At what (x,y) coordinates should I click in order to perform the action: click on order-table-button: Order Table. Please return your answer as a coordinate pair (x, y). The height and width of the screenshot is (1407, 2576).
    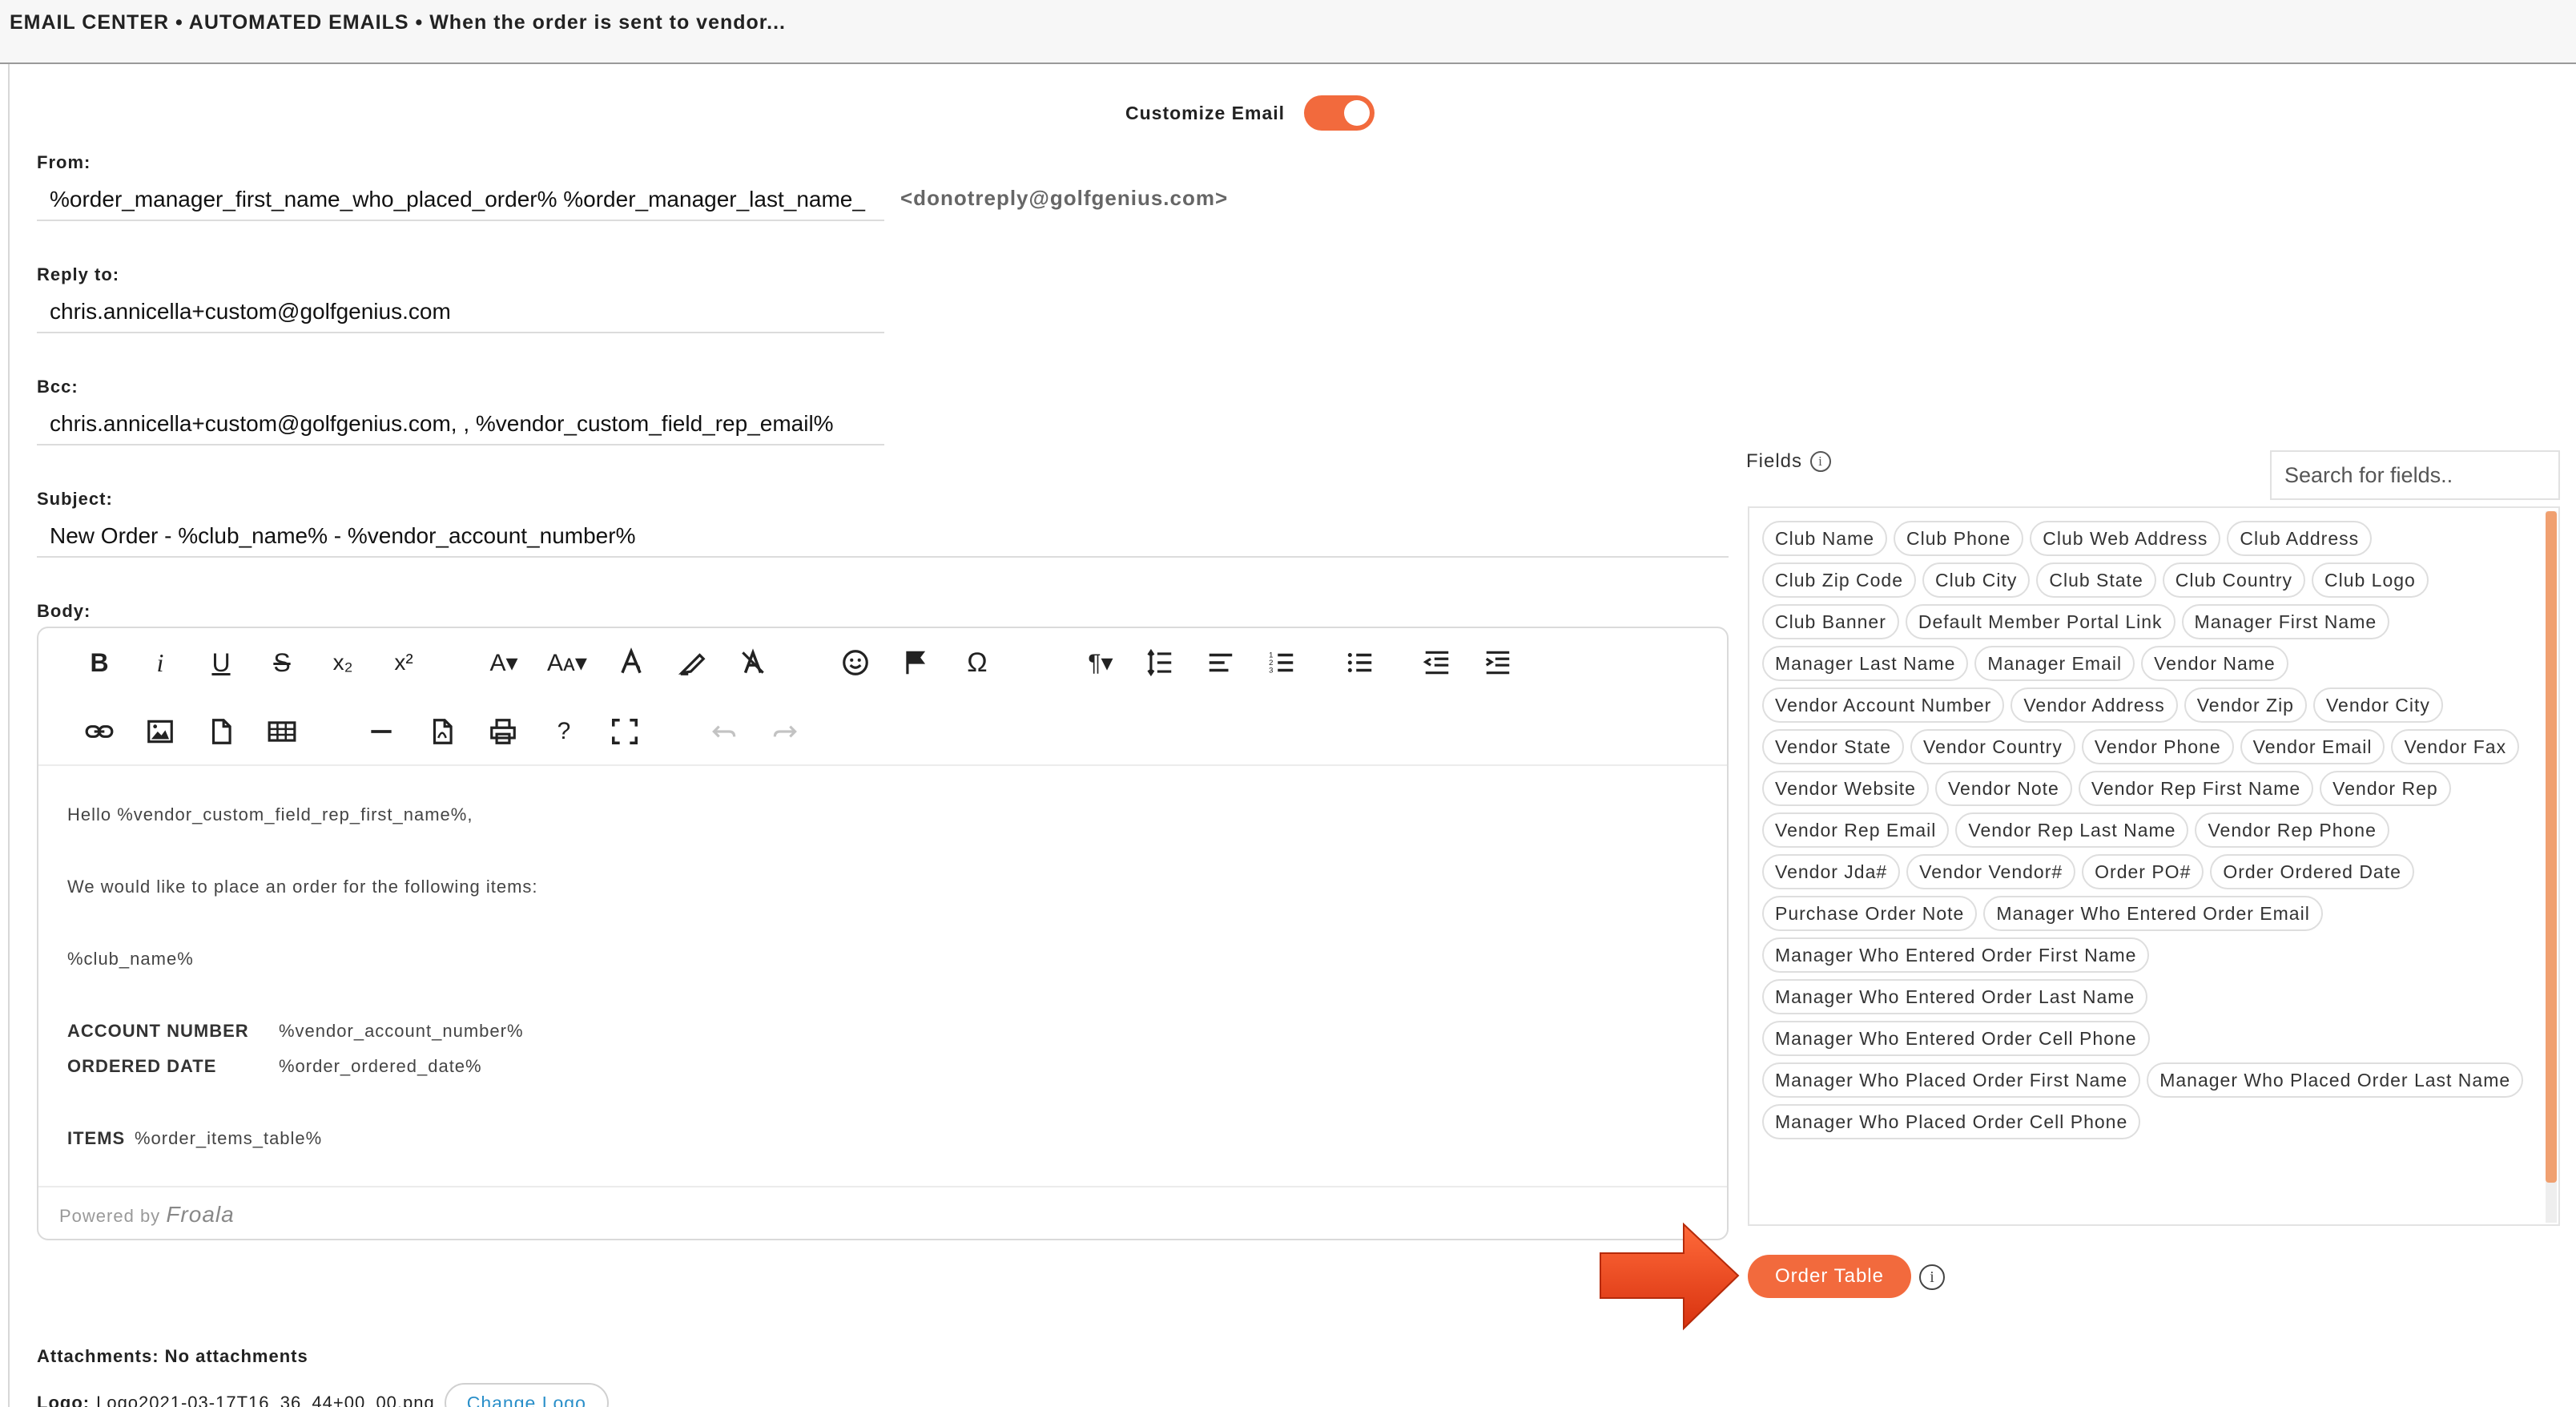
    Looking at the image, I should click on (1830, 1276).